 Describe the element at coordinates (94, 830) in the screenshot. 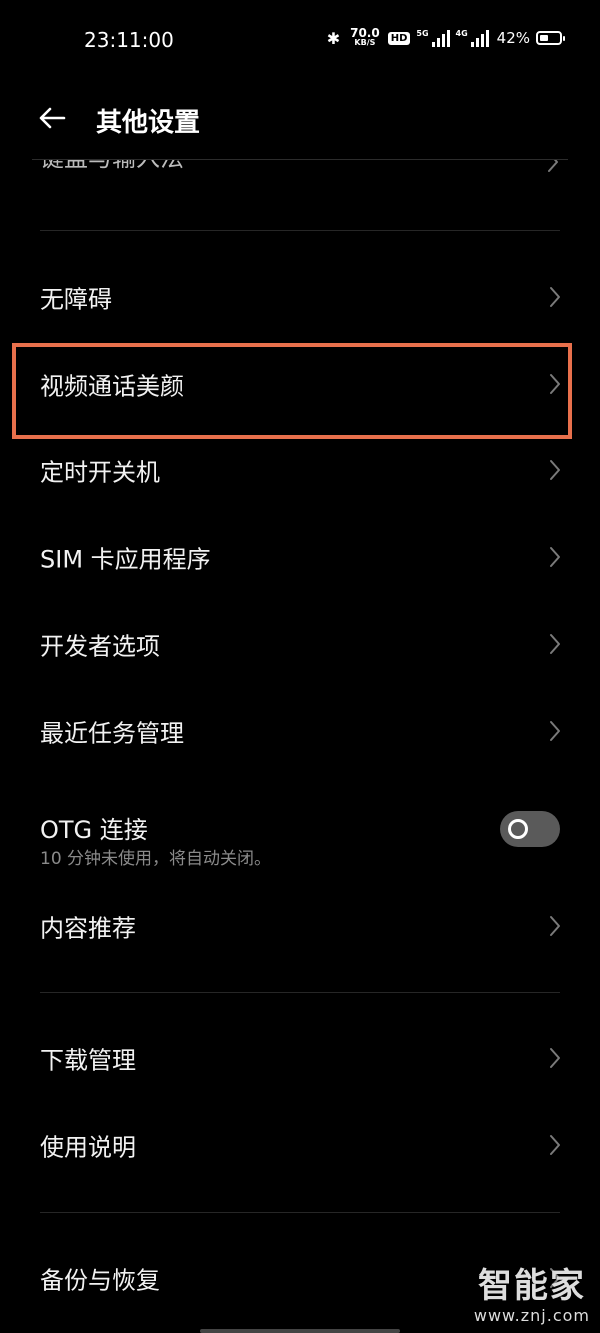

I see `list-item-label: OTG 连接` at that location.